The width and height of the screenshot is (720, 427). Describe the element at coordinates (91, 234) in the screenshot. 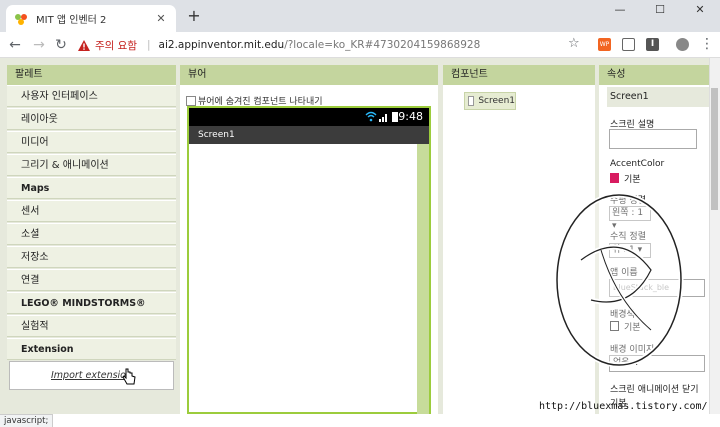

I see `palette-category-item: 소셜` at that location.